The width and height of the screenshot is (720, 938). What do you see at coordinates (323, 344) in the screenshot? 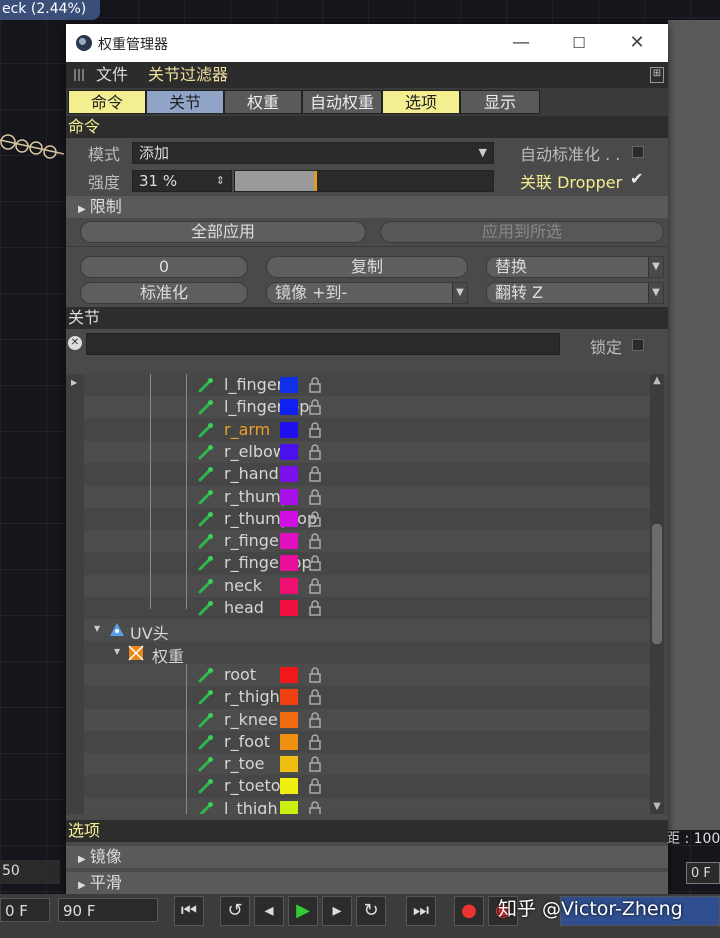
I see `joint-search-input` at bounding box center [323, 344].